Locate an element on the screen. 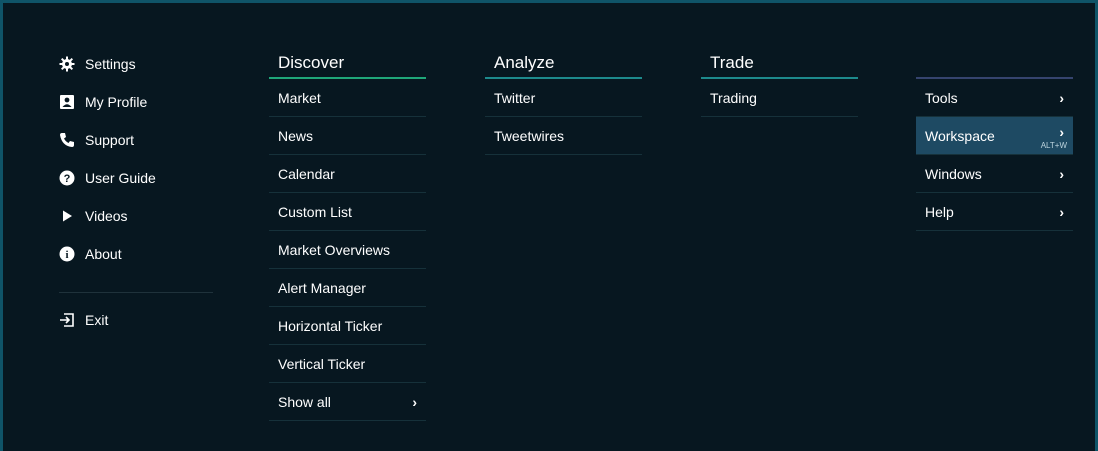  info-circle-icon: i is located at coordinates (67, 254).